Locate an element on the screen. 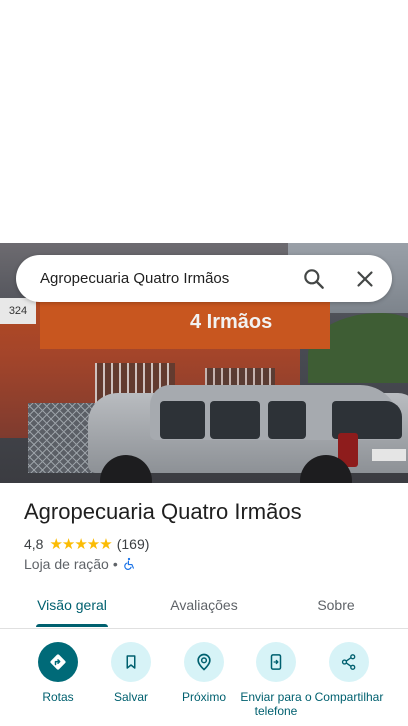 This screenshot has width=408, height=726. tab-bar: Visão geral Avaliações Sobre is located at coordinates (204, 606).